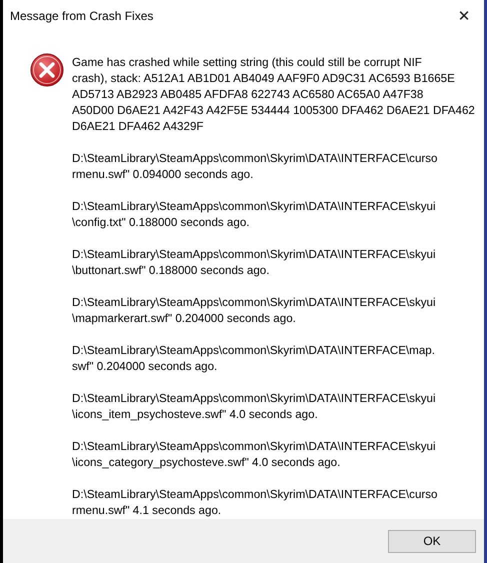  Describe the element at coordinates (254, 215) in the screenshot. I see `message-text: D:\SteamLibrary\SteamApps\common\Skyrim\DATA\INTERFACE\skyui \config.txt" 0.188000 seconds ago.` at that location.